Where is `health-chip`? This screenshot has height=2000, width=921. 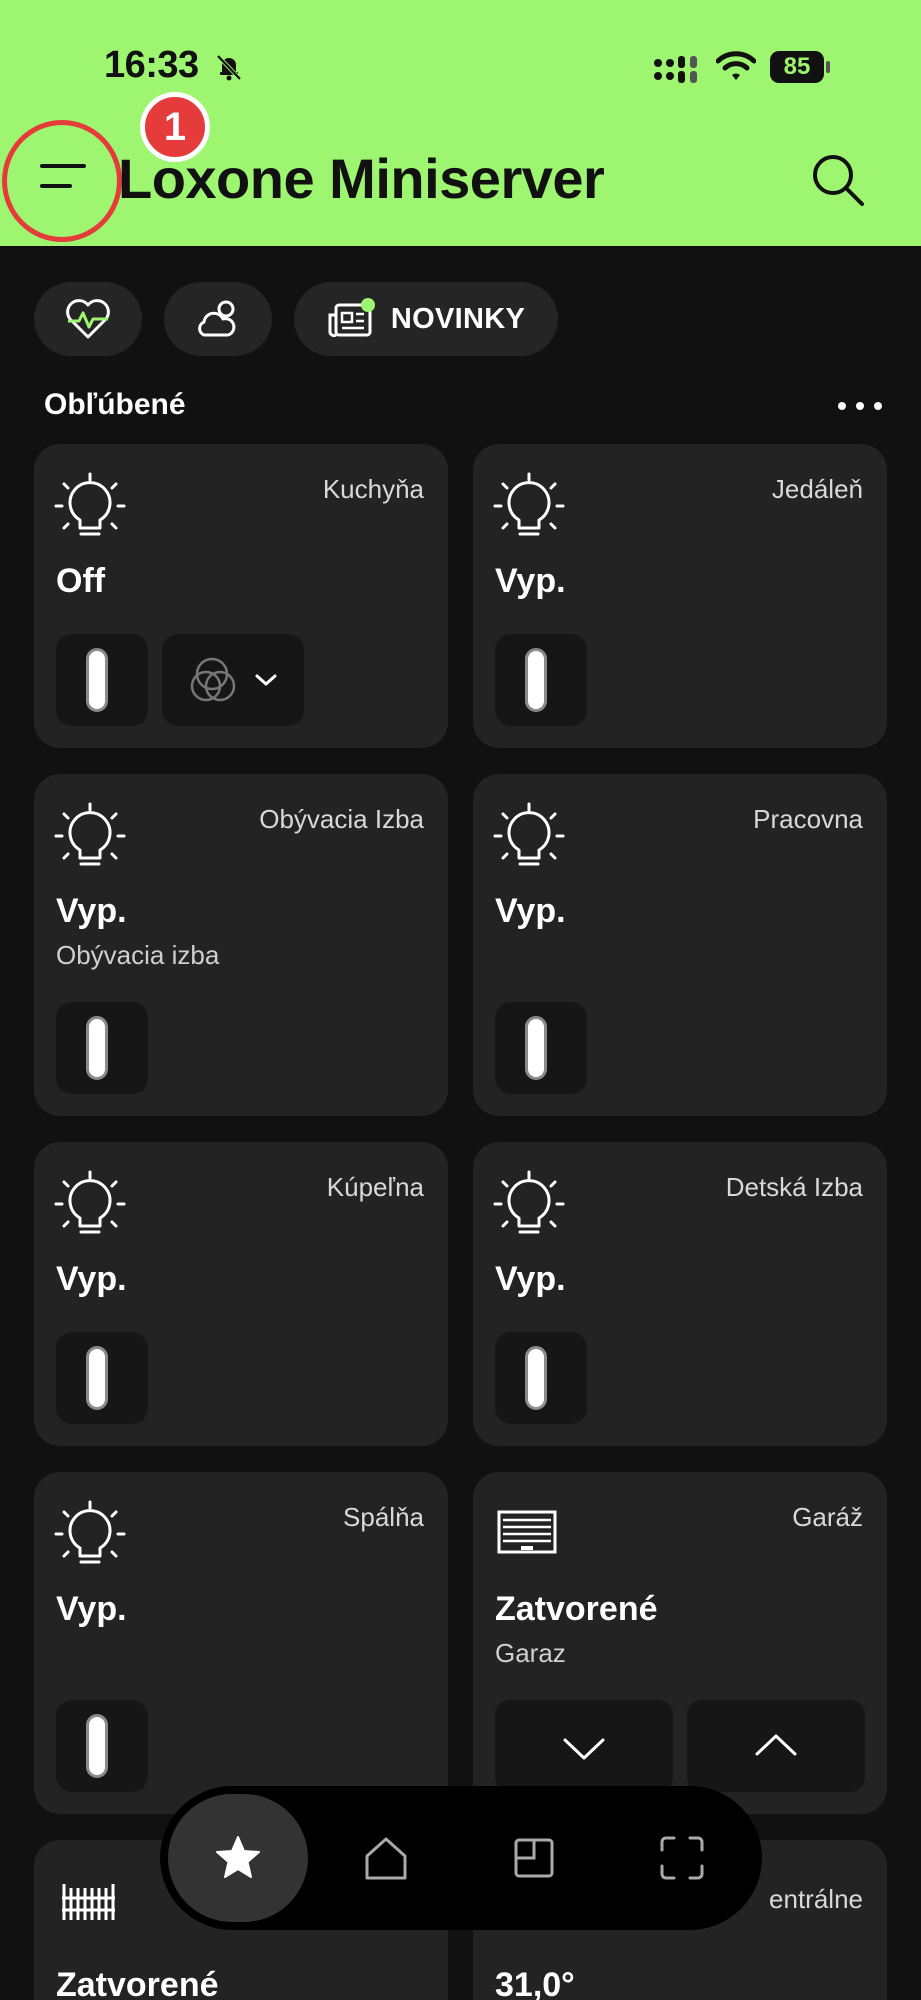 health-chip is located at coordinates (88, 319).